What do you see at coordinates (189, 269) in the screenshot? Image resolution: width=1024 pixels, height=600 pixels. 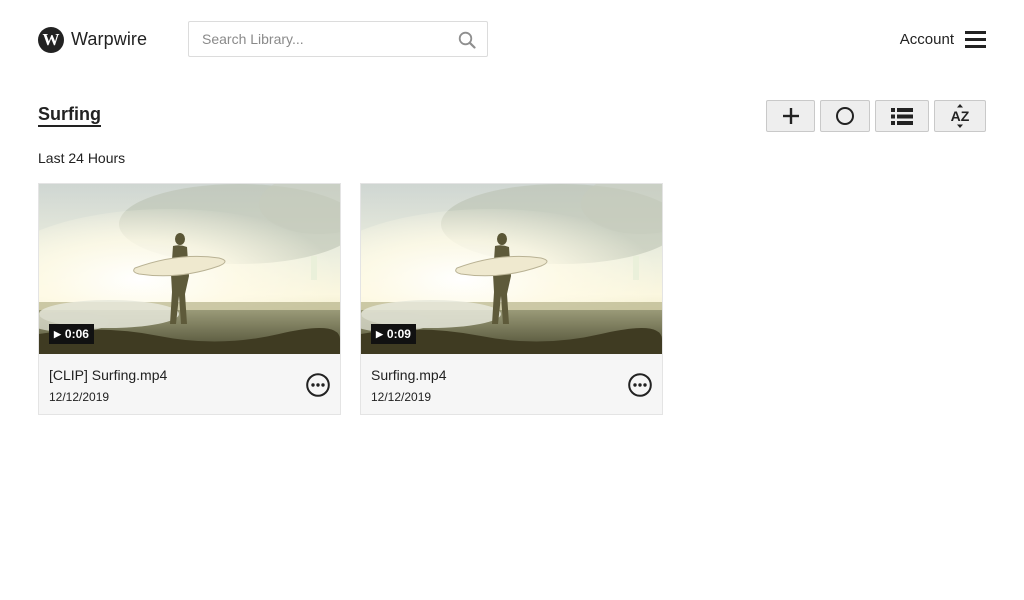 I see `video-thumbnail: ▶ 0:06` at bounding box center [189, 269].